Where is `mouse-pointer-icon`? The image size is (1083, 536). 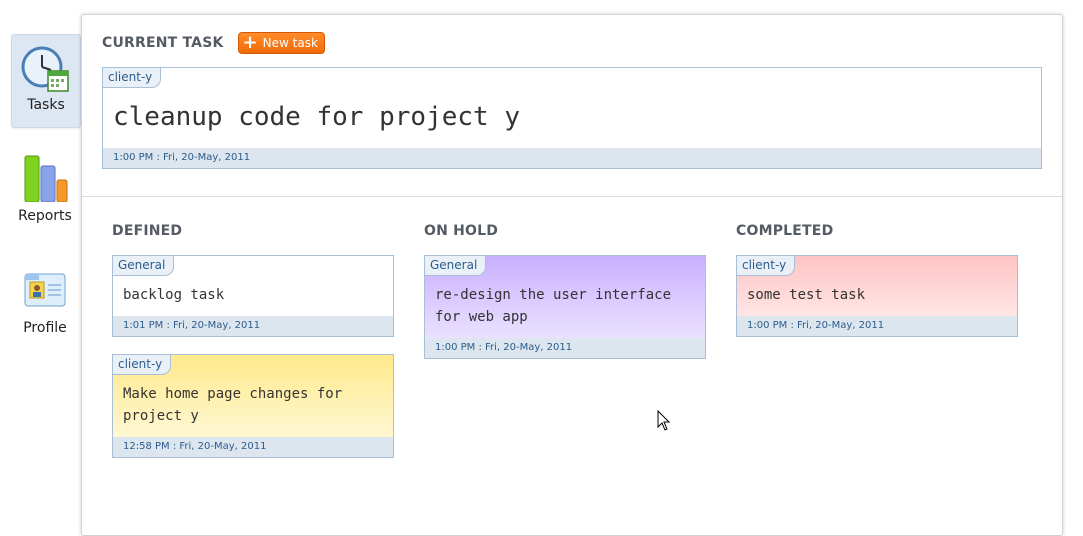 mouse-pointer-icon is located at coordinates (664, 420).